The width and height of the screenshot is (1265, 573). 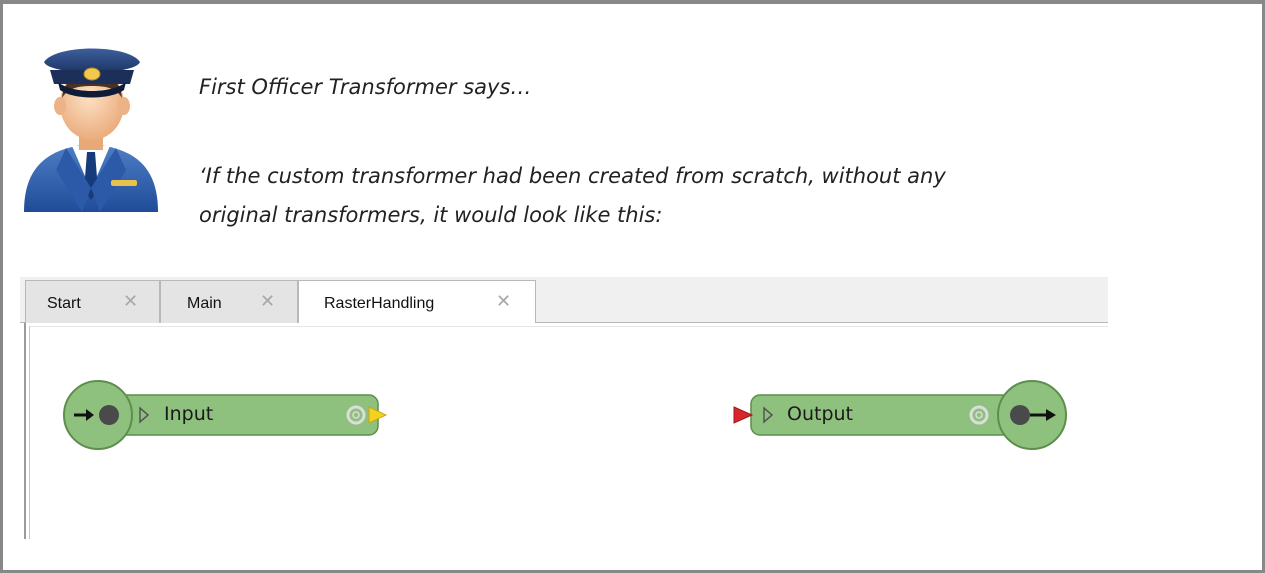 What do you see at coordinates (564, 300) in the screenshot?
I see `tab-bar: Start ✕ Main ✕ RasterHandling ✕` at bounding box center [564, 300].